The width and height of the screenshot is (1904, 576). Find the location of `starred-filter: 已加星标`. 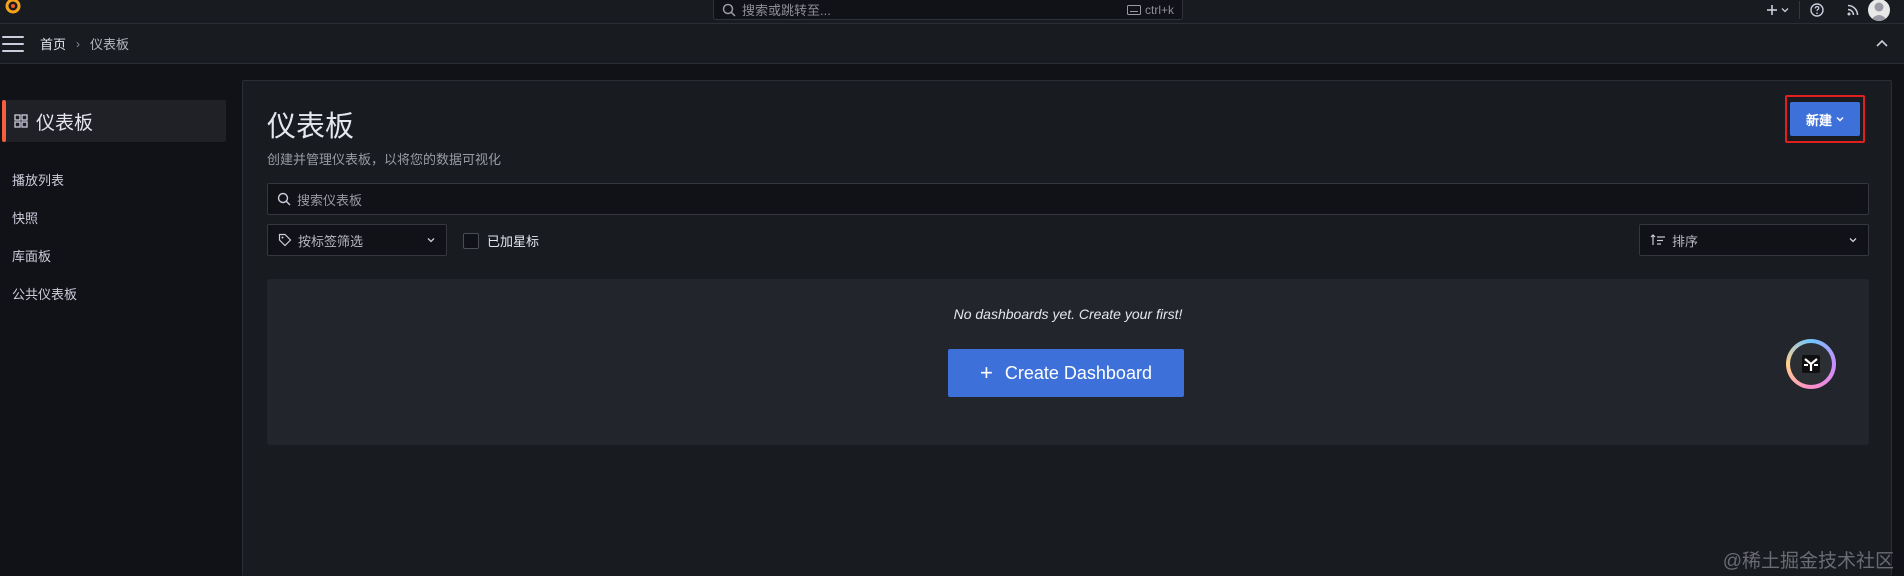

starred-filter: 已加星标 is located at coordinates (501, 240).